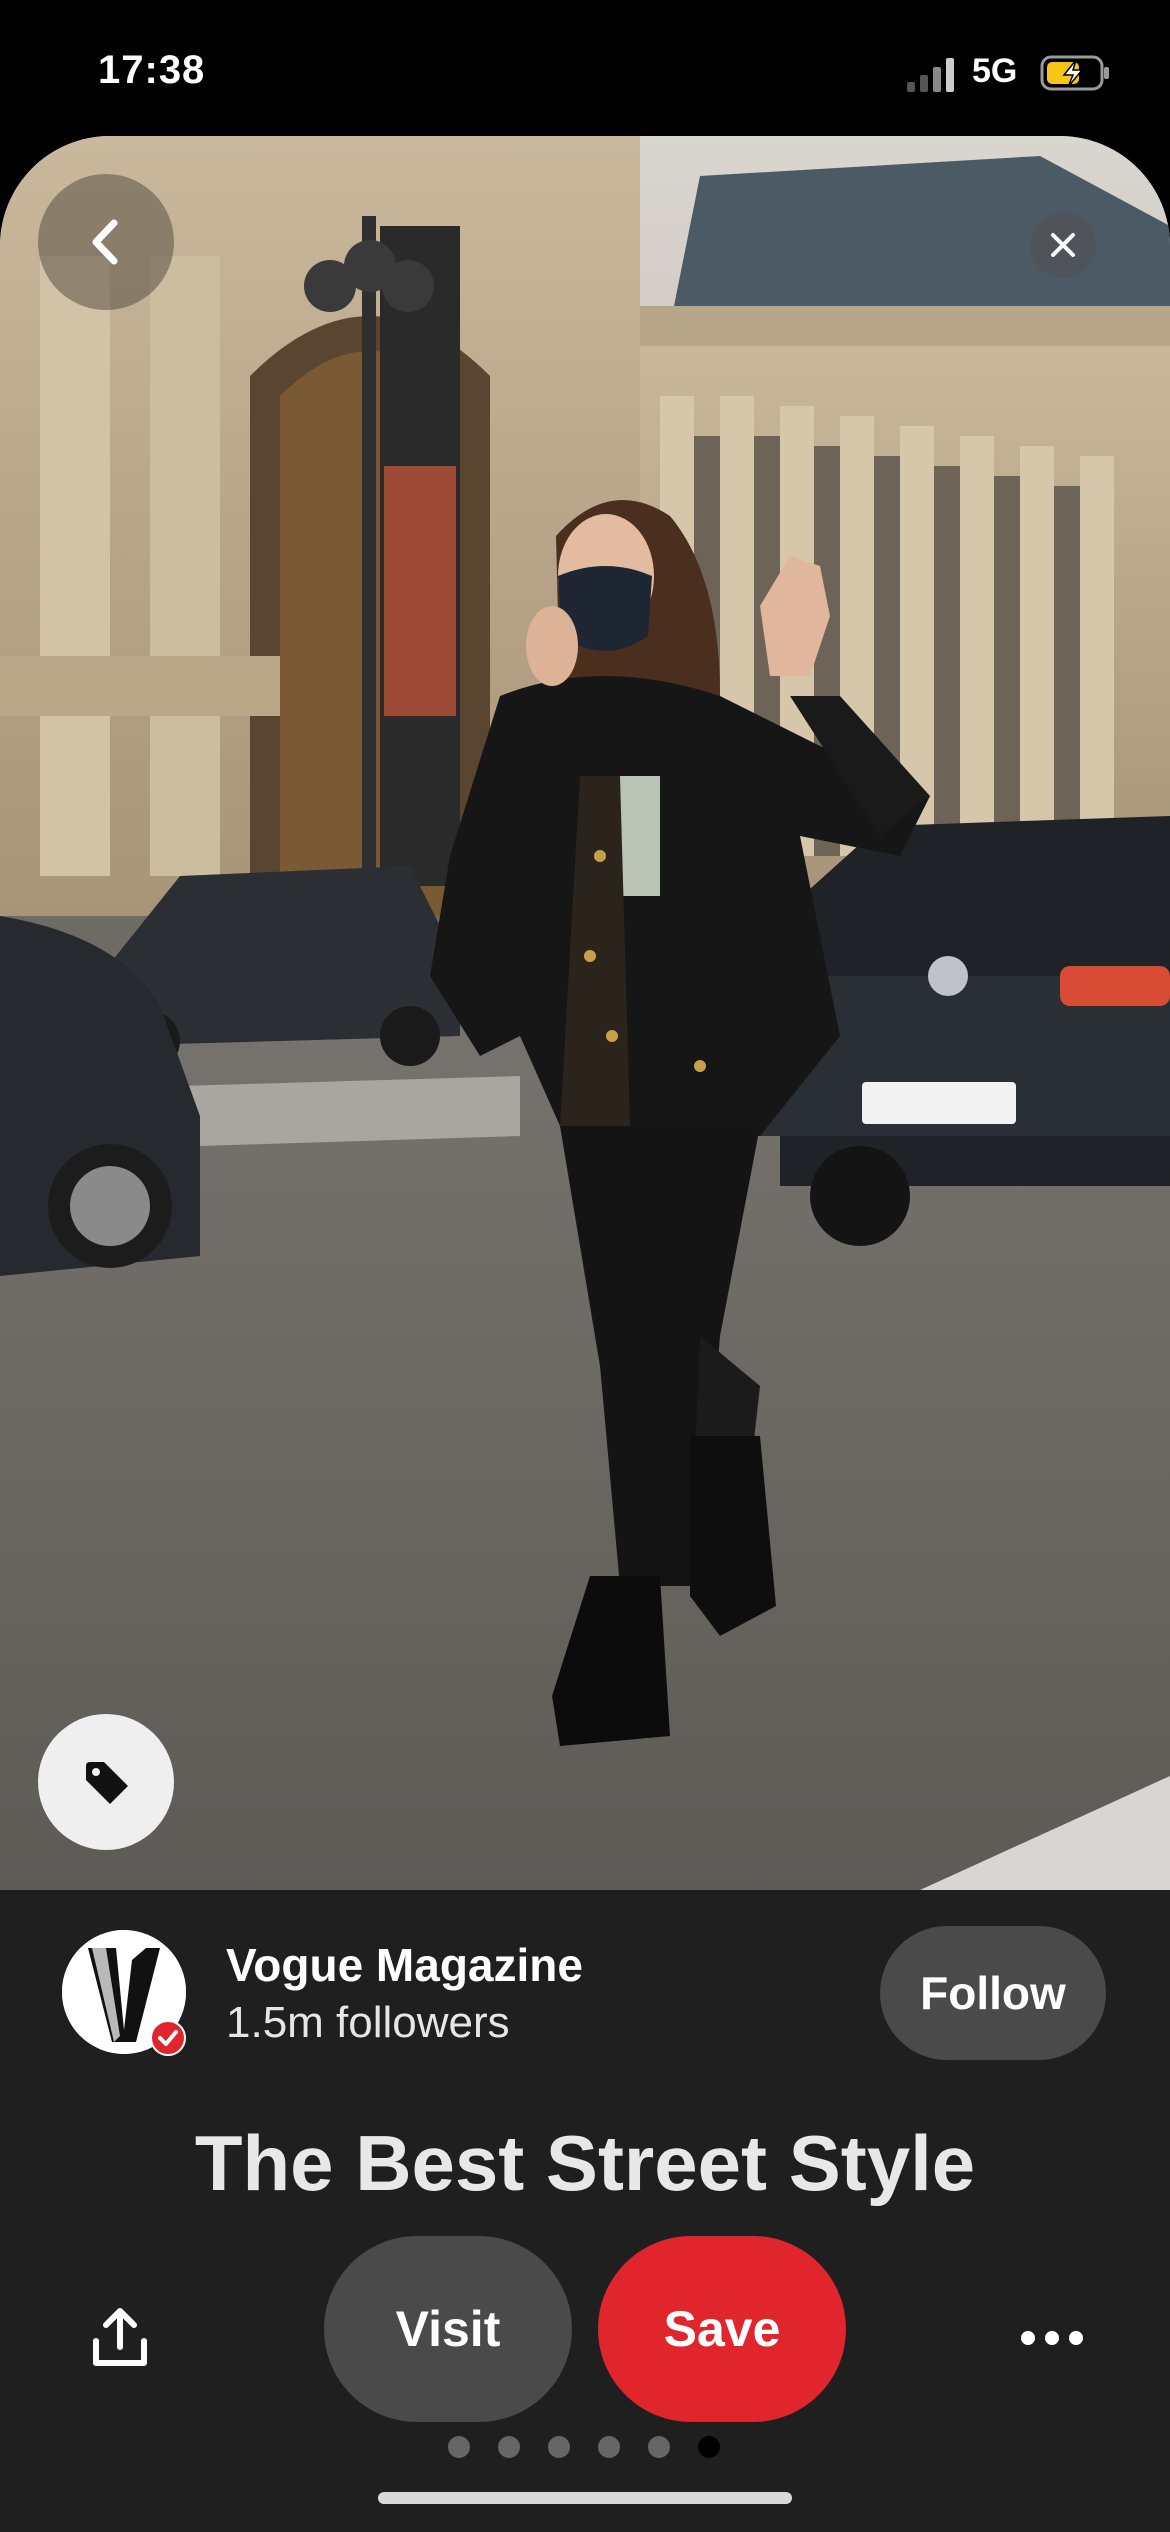  Describe the element at coordinates (1074, 73) in the screenshot. I see `battery-charging-icon` at that location.